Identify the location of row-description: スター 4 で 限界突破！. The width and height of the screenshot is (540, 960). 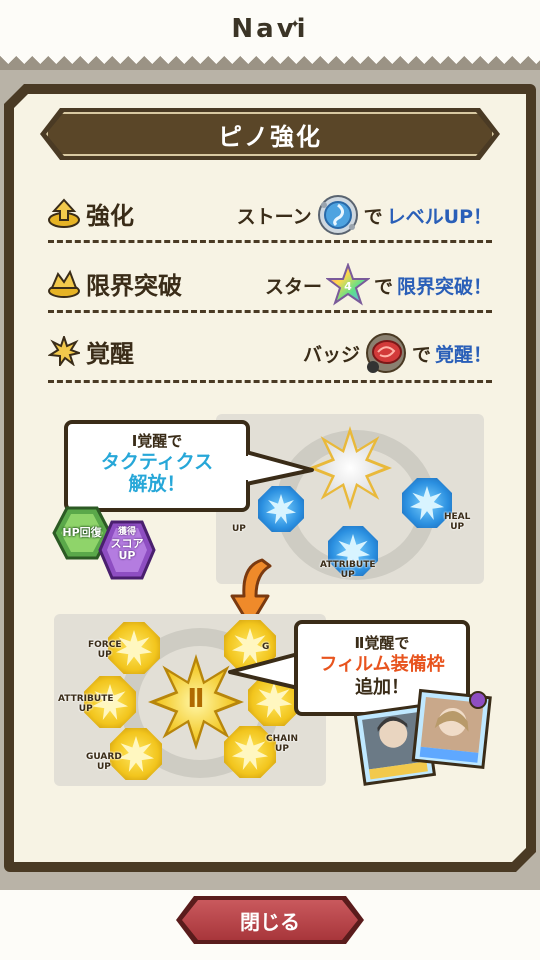
(378, 284).